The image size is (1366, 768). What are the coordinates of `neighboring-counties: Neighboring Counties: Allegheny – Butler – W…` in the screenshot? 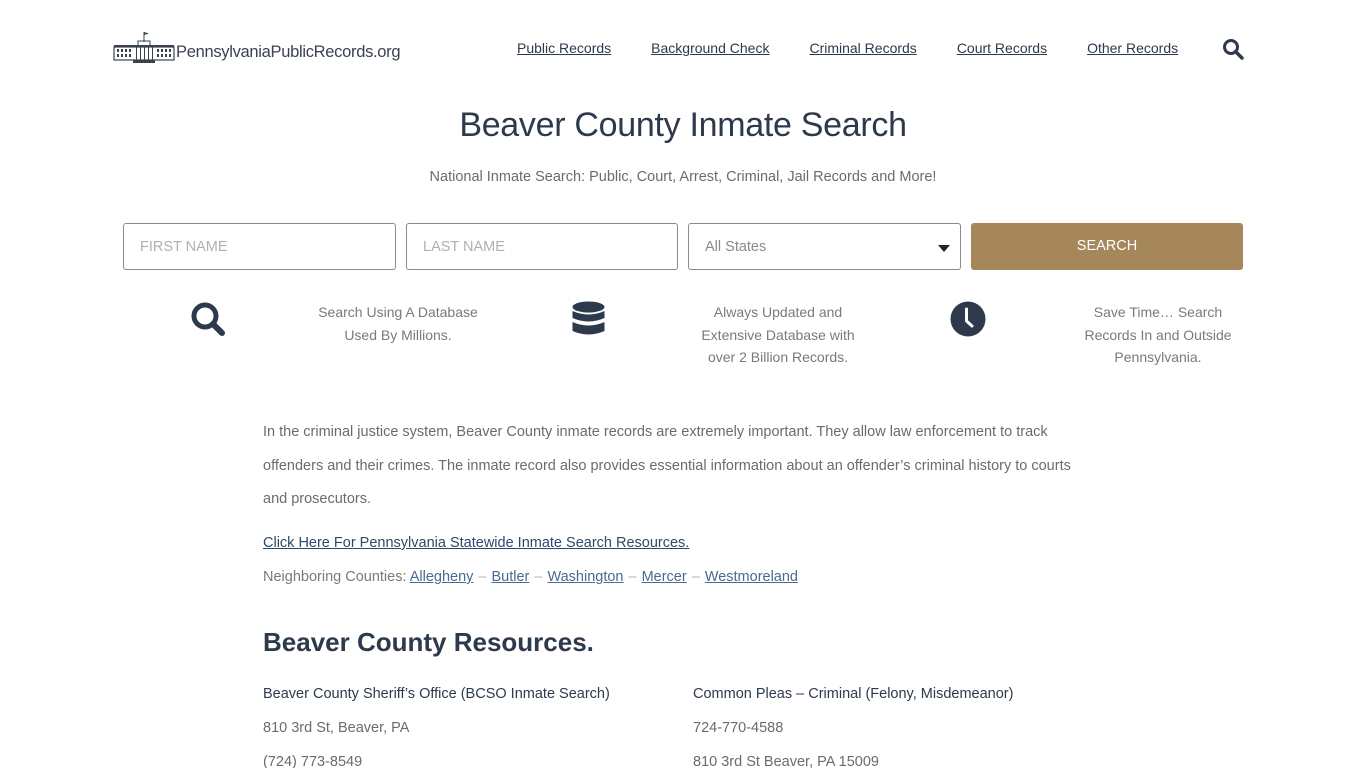 It's located at (530, 577).